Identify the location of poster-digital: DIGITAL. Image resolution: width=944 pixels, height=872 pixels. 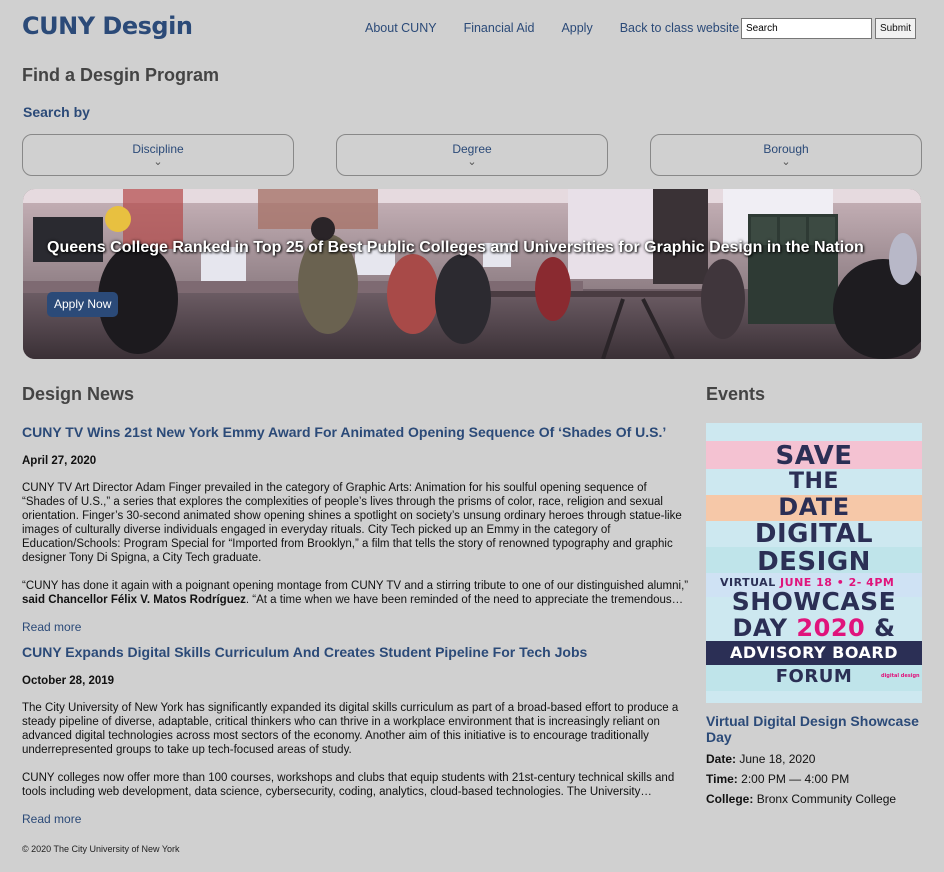
(814, 534).